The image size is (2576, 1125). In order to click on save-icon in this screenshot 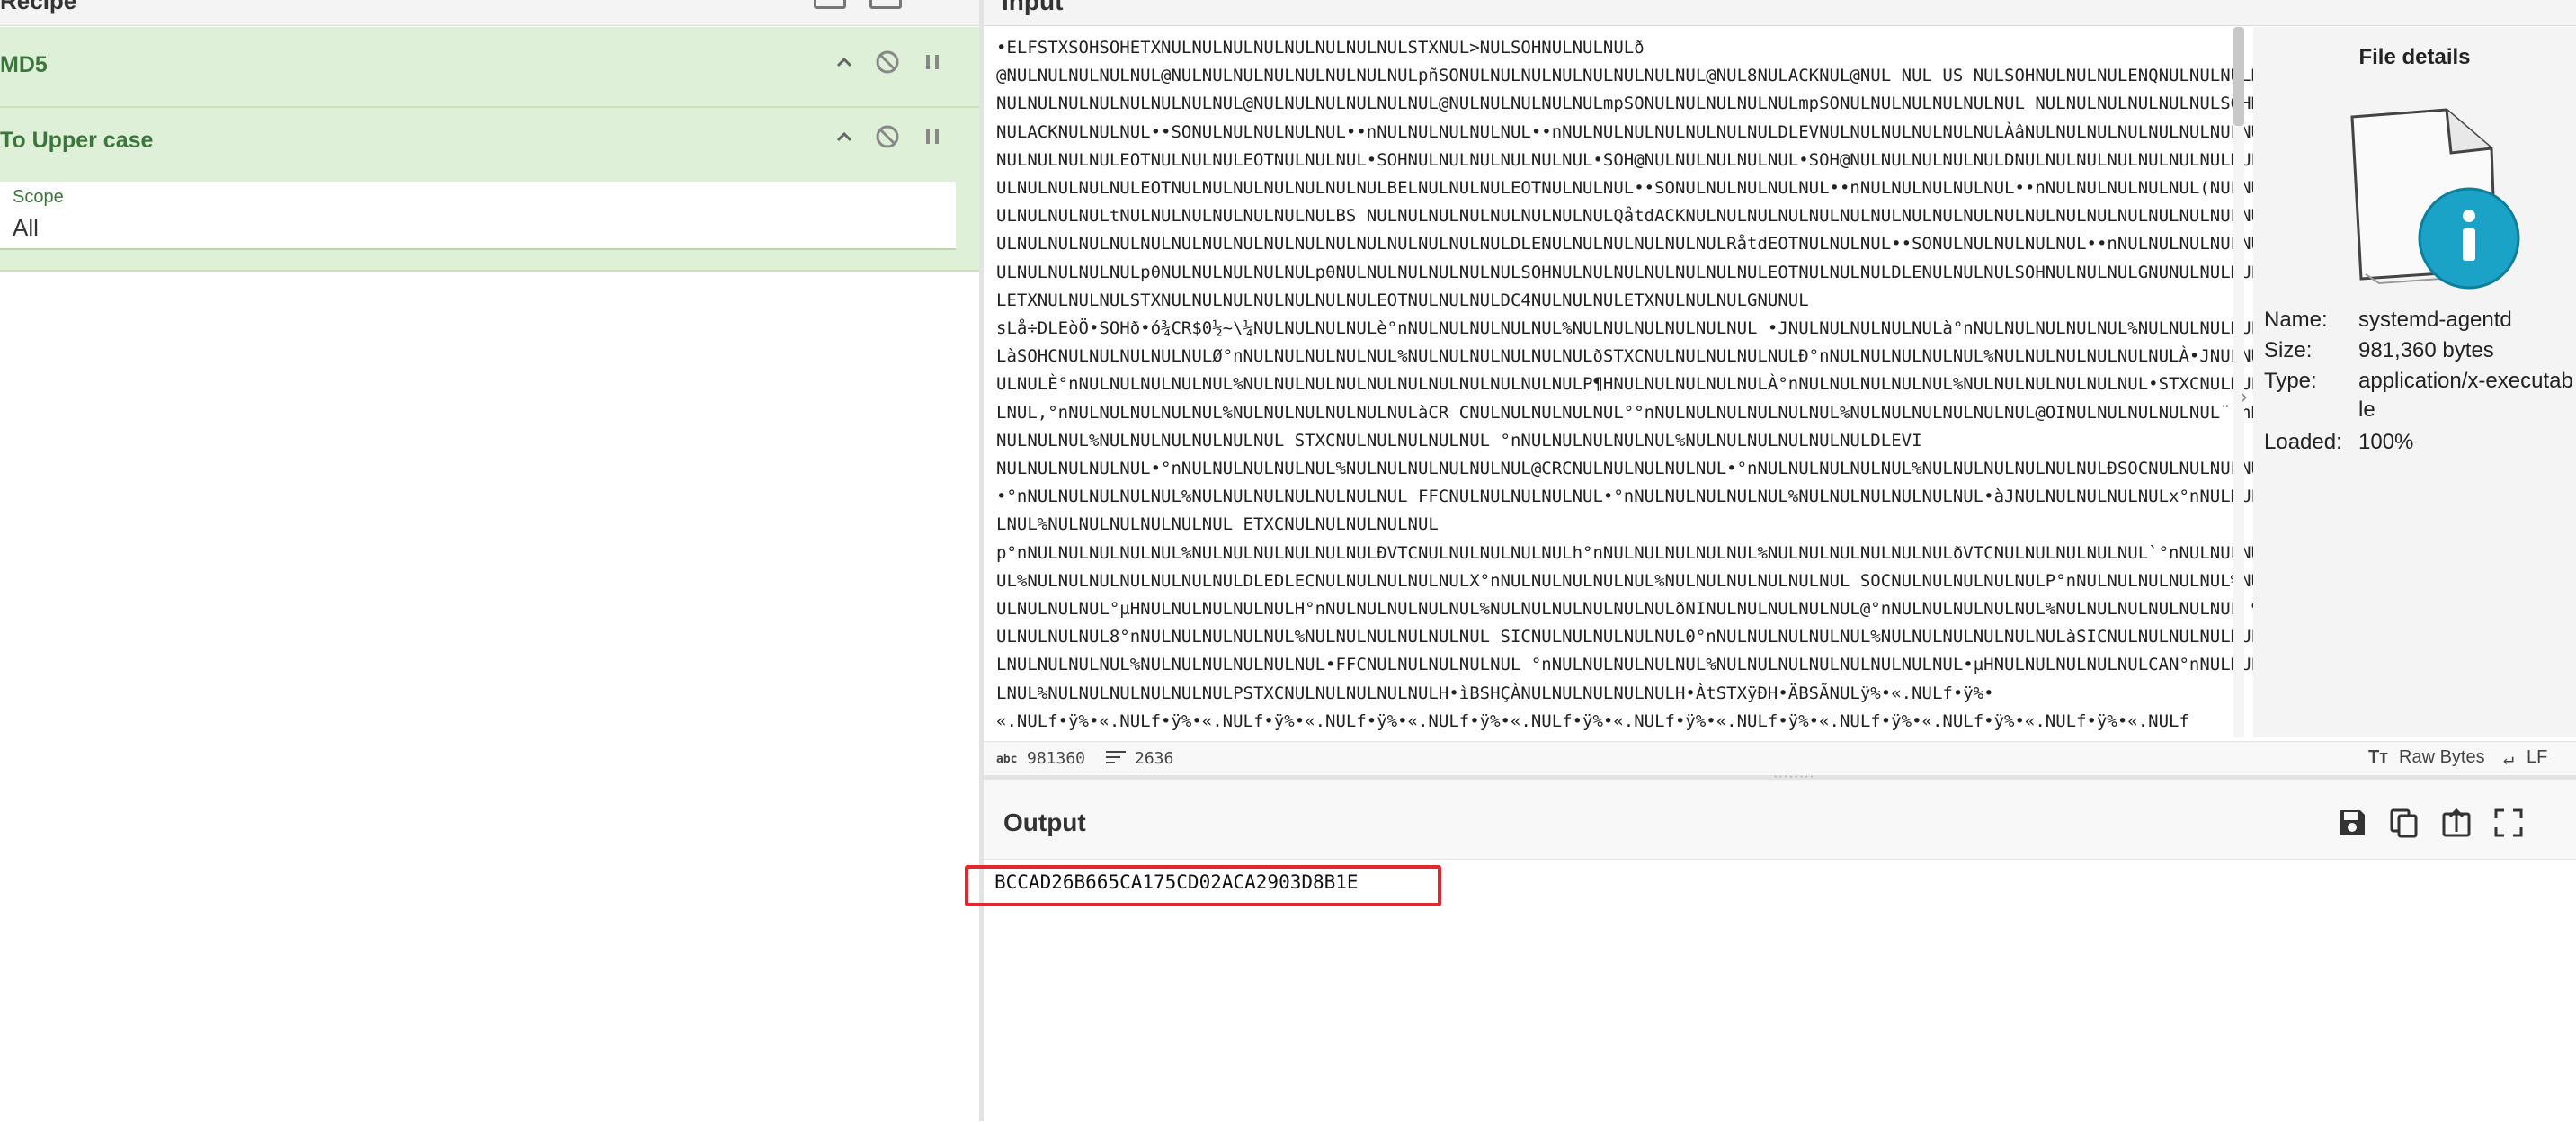, I will do `click(2352, 823)`.